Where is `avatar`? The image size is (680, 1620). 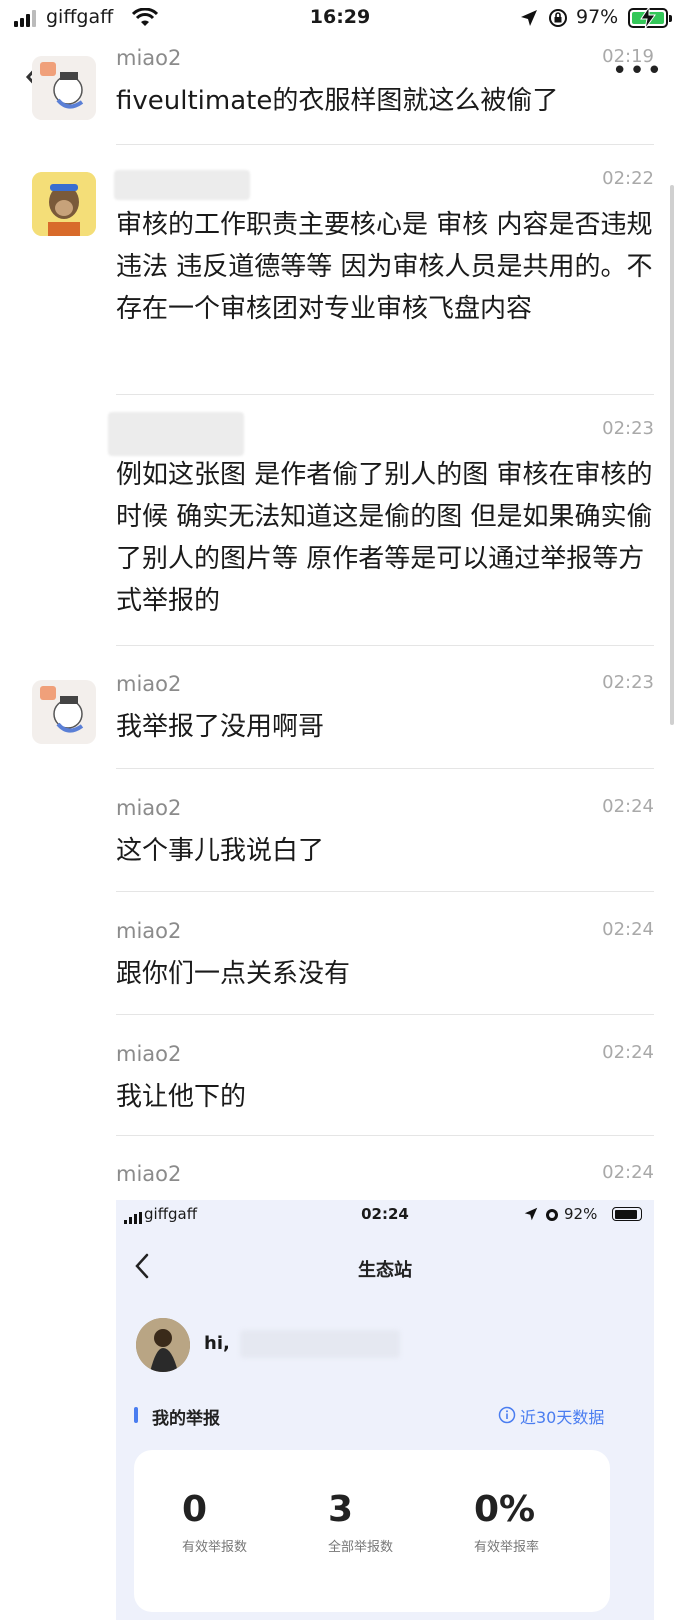 avatar is located at coordinates (163, 1345).